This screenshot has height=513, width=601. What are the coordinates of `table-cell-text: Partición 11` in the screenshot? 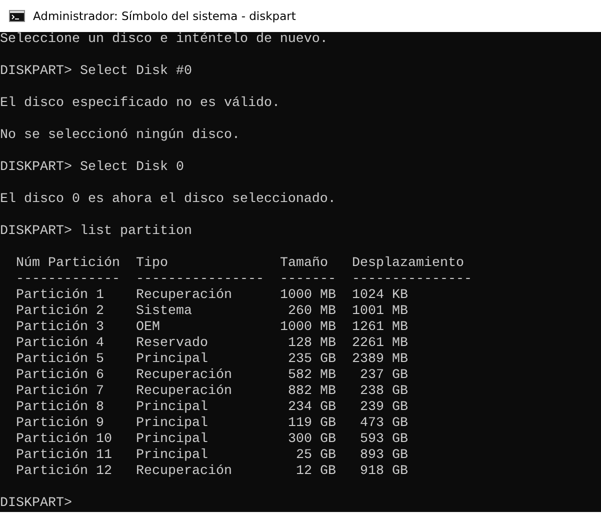 It's located at (64, 456).